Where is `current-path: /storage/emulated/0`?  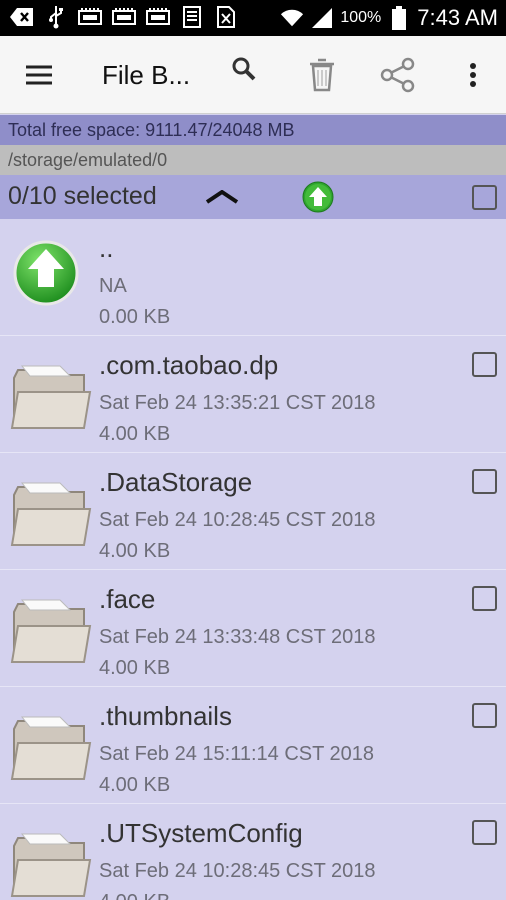
current-path: /storage/emulated/0 is located at coordinates (253, 160).